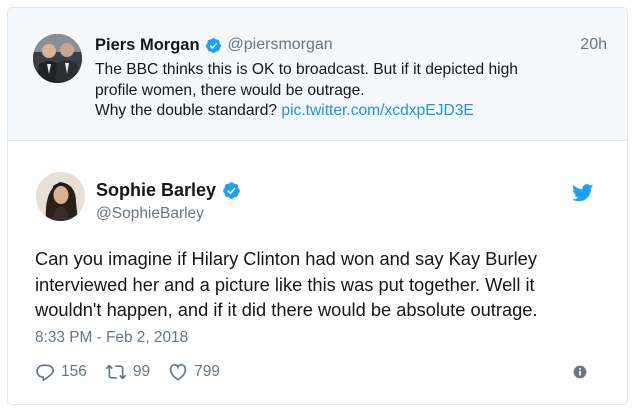  What do you see at coordinates (141, 371) in the screenshot?
I see `retweet-count: 99` at bounding box center [141, 371].